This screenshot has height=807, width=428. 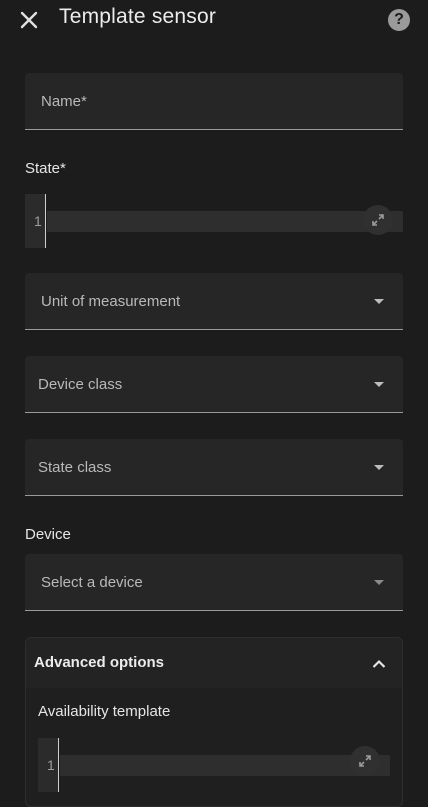 I want to click on help-icon: ?, so click(x=399, y=19).